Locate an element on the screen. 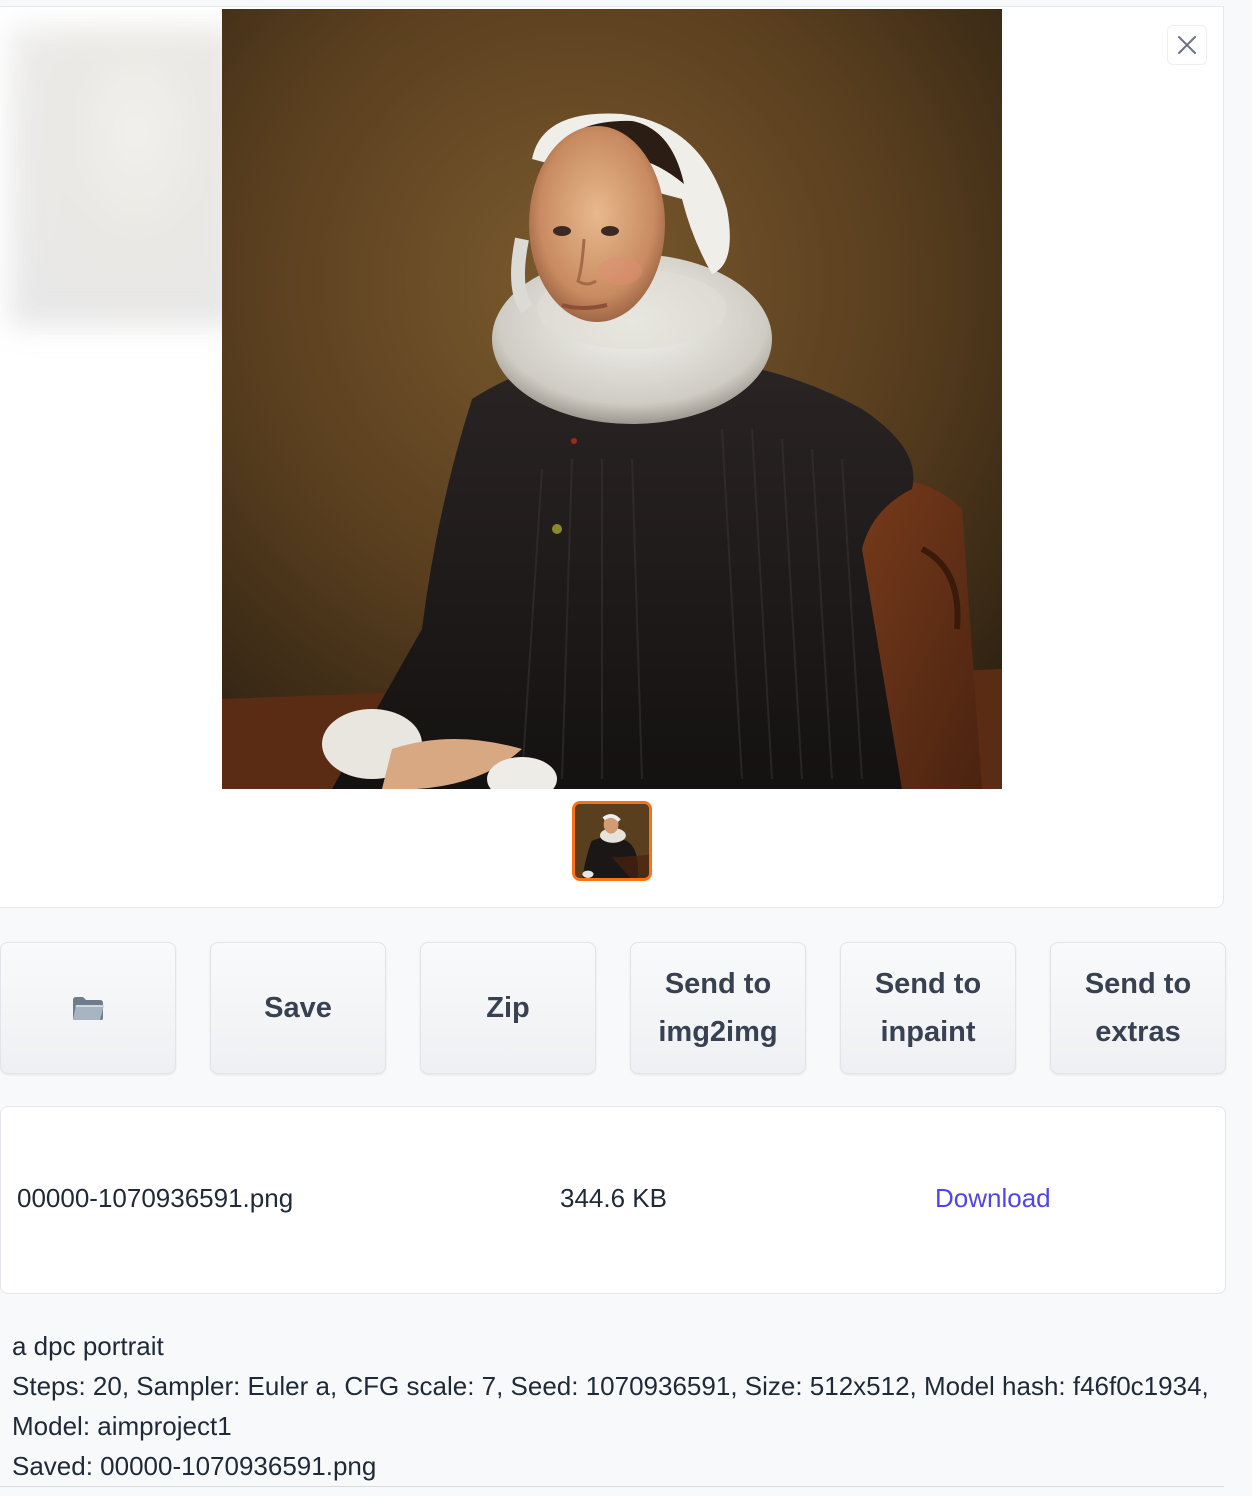 This screenshot has height=1496, width=1252. thumbnail-image is located at coordinates (612, 841).